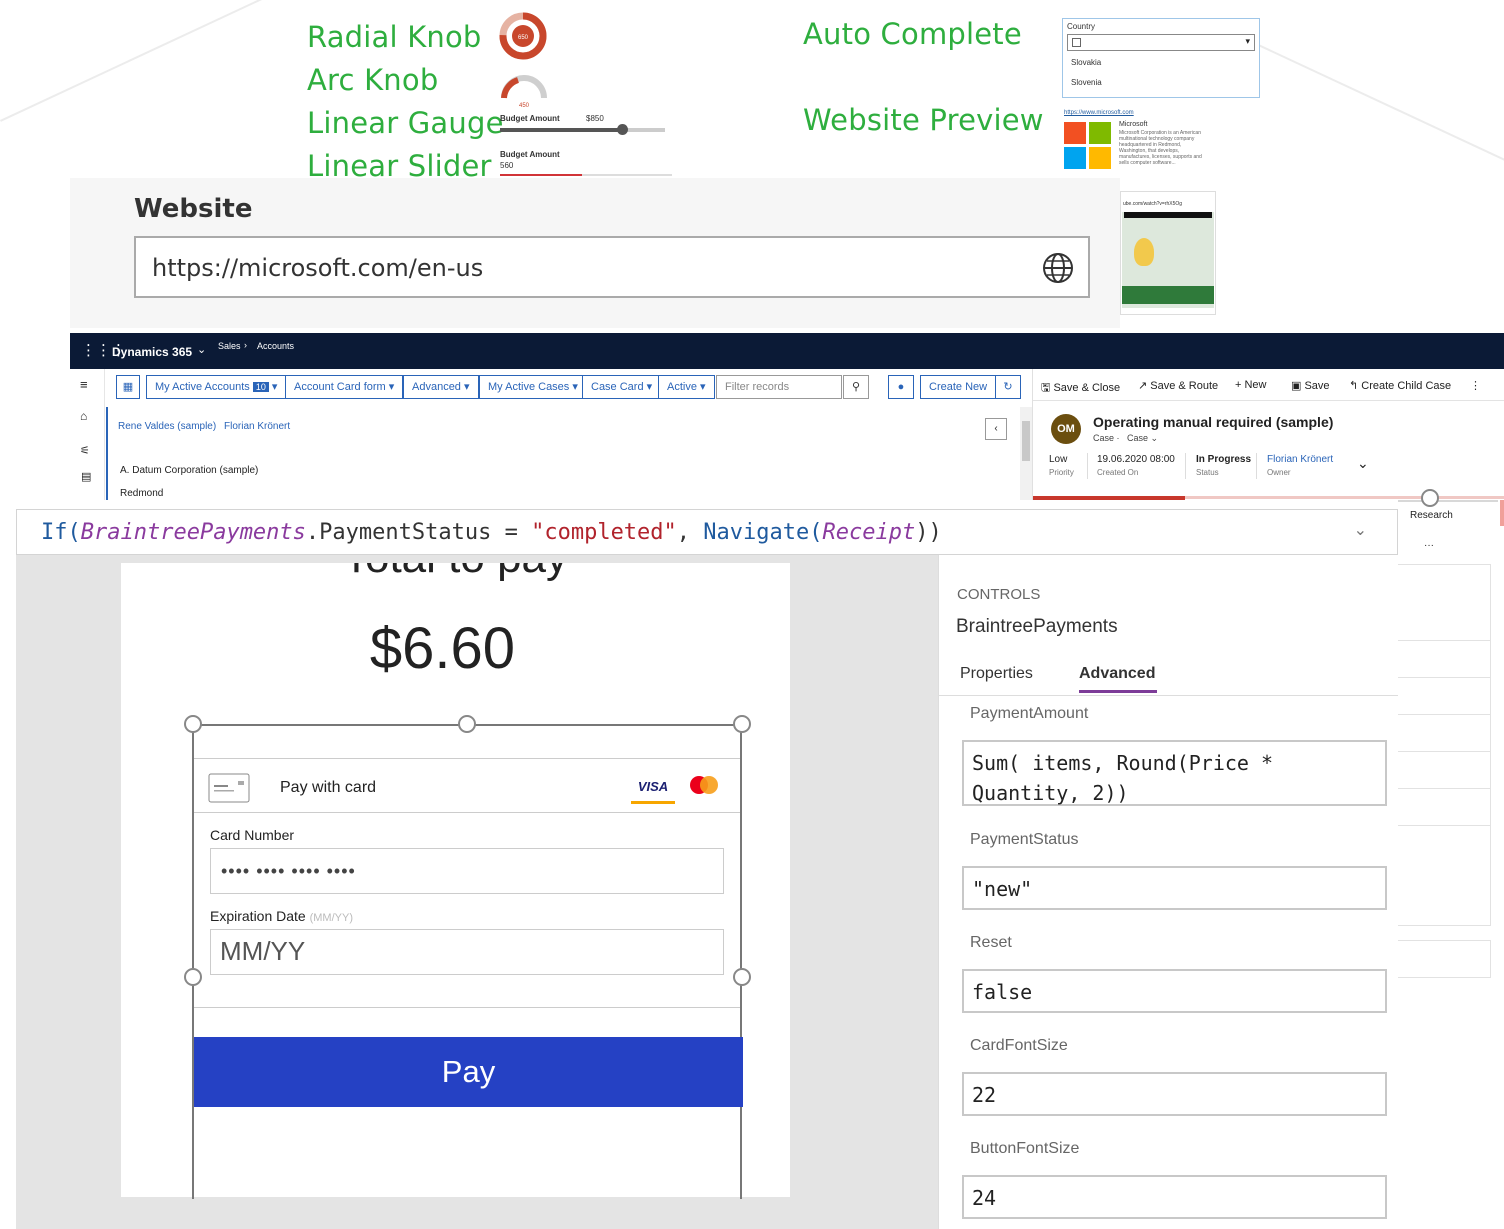 This screenshot has width=1504, height=1229. What do you see at coordinates (167, 426) in the screenshot?
I see `person-link: Rene Valdes (sample)` at bounding box center [167, 426].